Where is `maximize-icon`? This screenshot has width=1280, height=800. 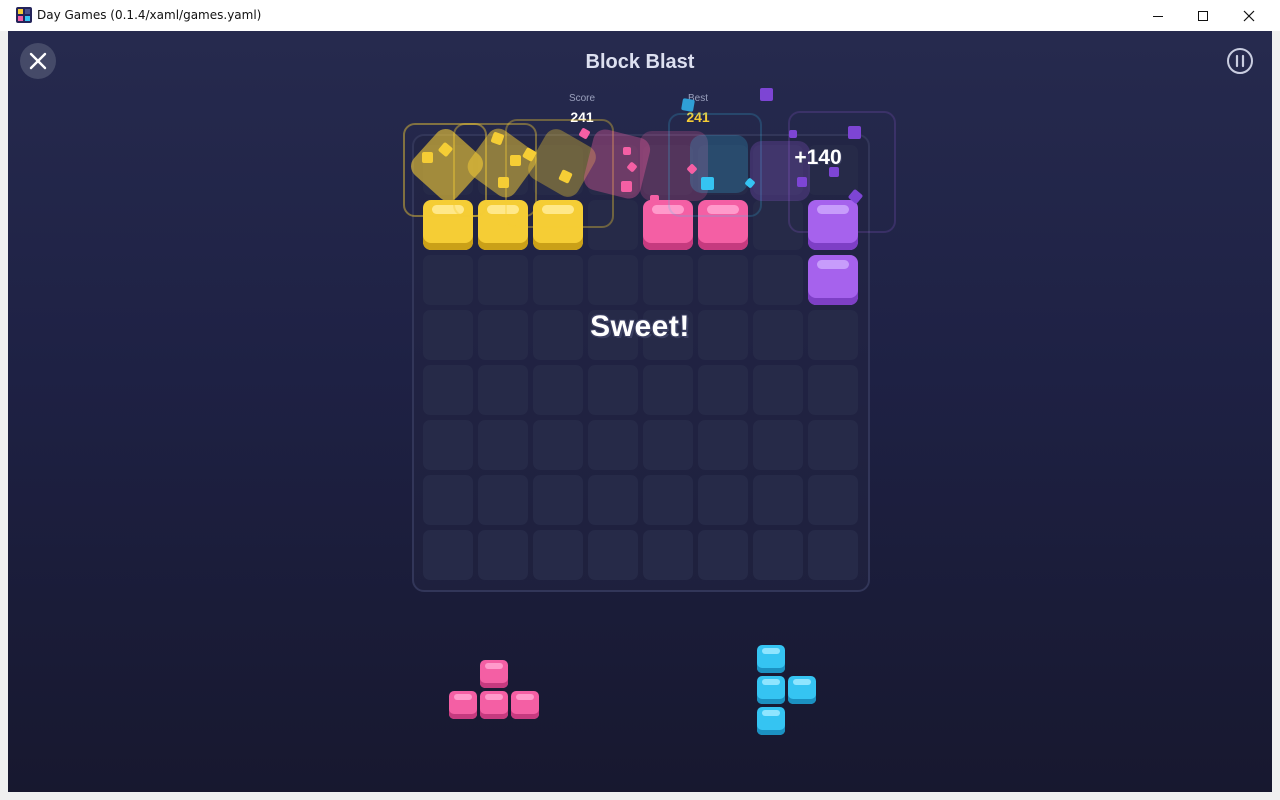 maximize-icon is located at coordinates (1203, 15).